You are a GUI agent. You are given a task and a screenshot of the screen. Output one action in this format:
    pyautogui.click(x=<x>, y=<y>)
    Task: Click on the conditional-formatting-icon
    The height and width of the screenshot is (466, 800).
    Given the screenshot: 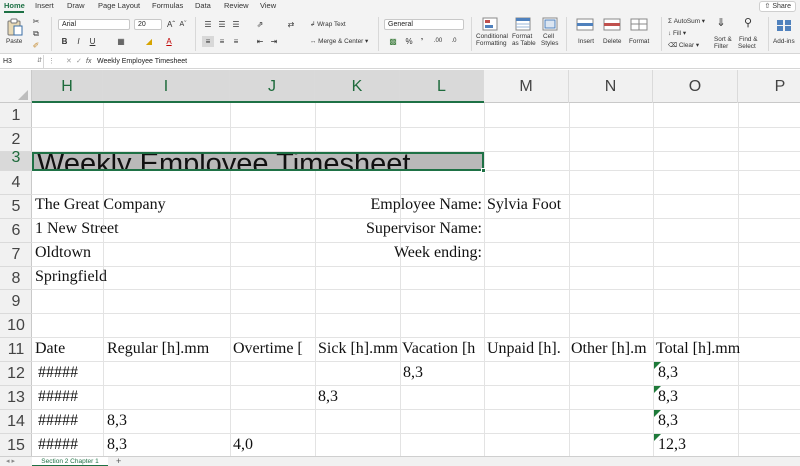 What is the action you would take?
    pyautogui.click(x=490, y=24)
    